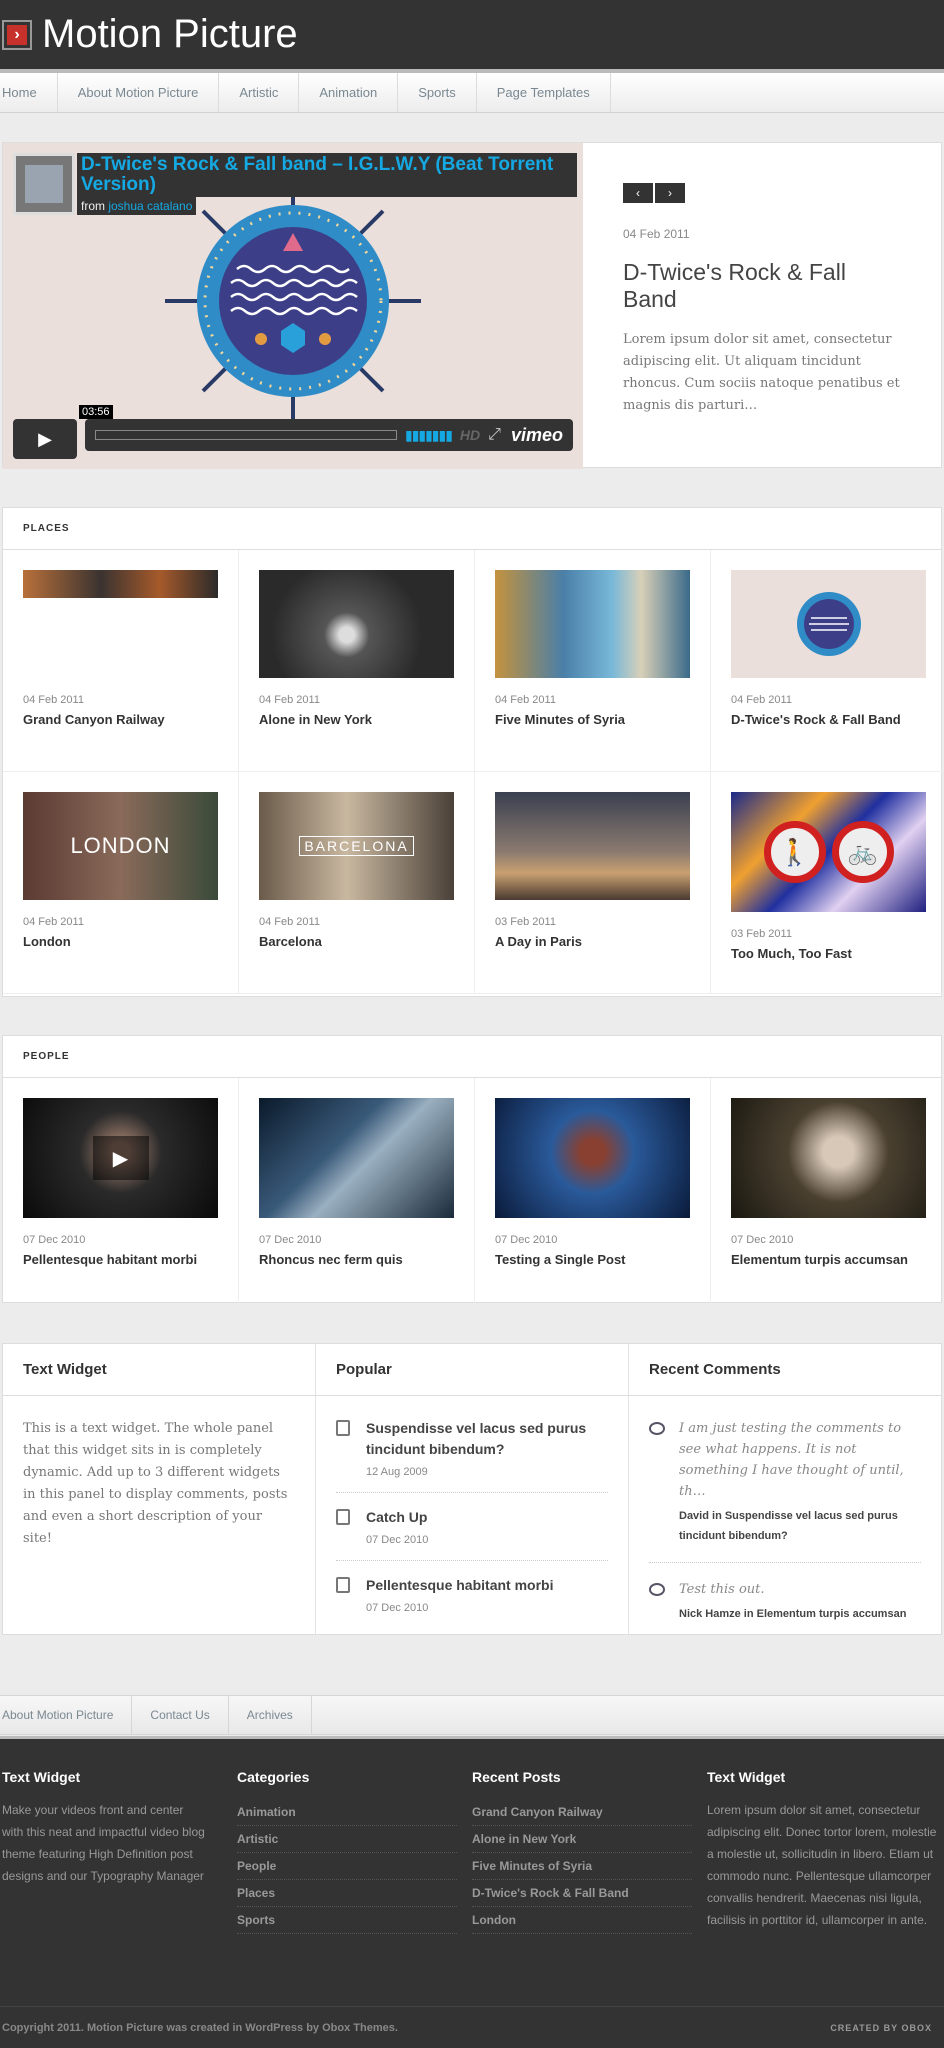 This screenshot has width=944, height=2048. What do you see at coordinates (397, 1608) in the screenshot?
I see `popular-date: 07 Dec 2010` at bounding box center [397, 1608].